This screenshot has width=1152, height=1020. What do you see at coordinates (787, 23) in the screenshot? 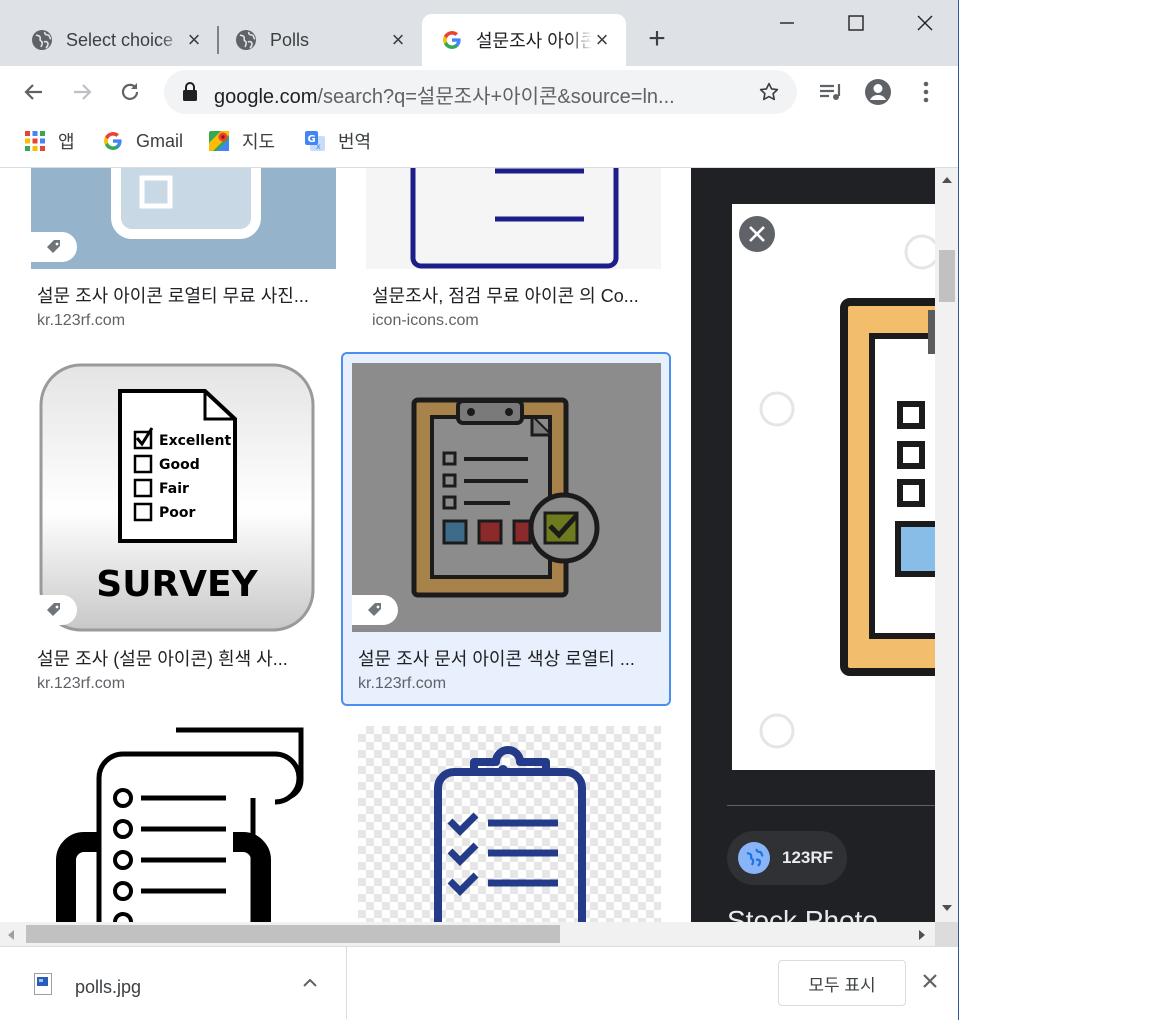
I see `minimize-button` at bounding box center [787, 23].